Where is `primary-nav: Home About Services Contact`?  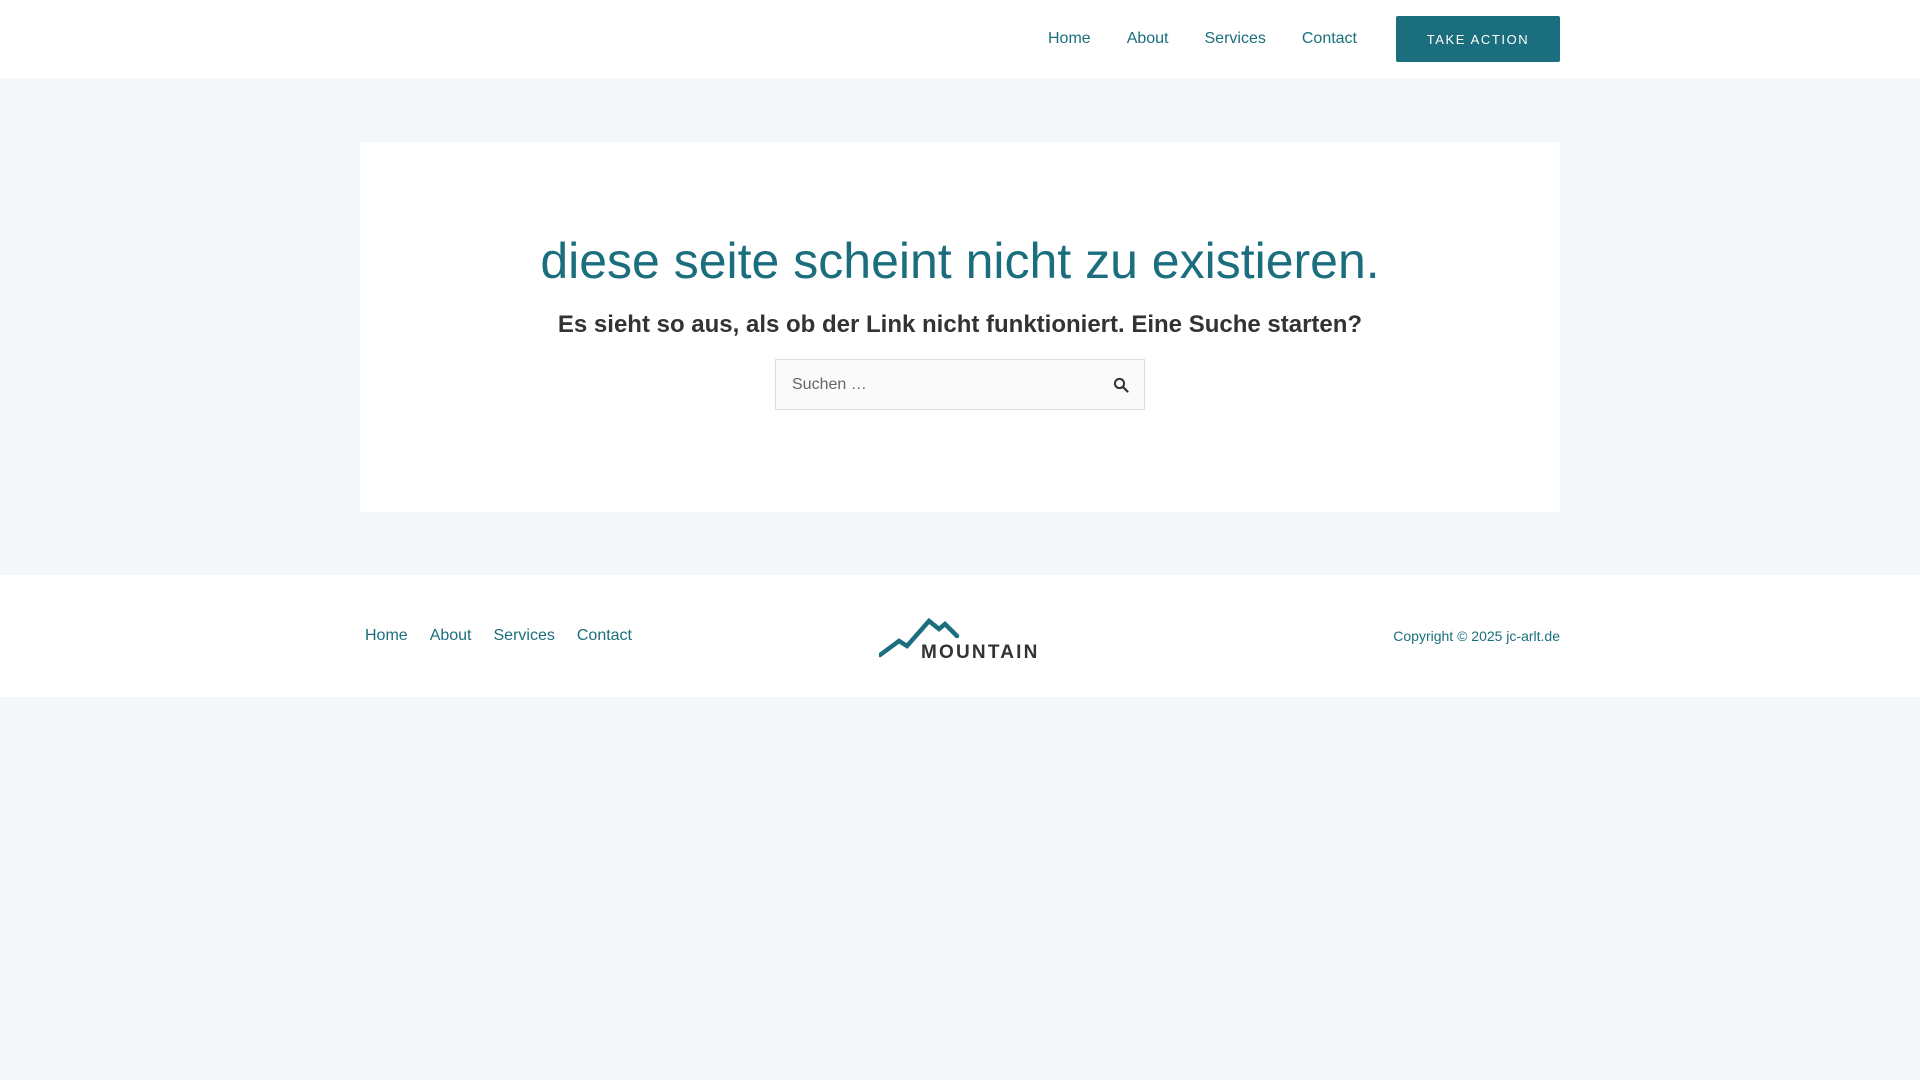 primary-nav: Home About Services Contact is located at coordinates (1202, 39).